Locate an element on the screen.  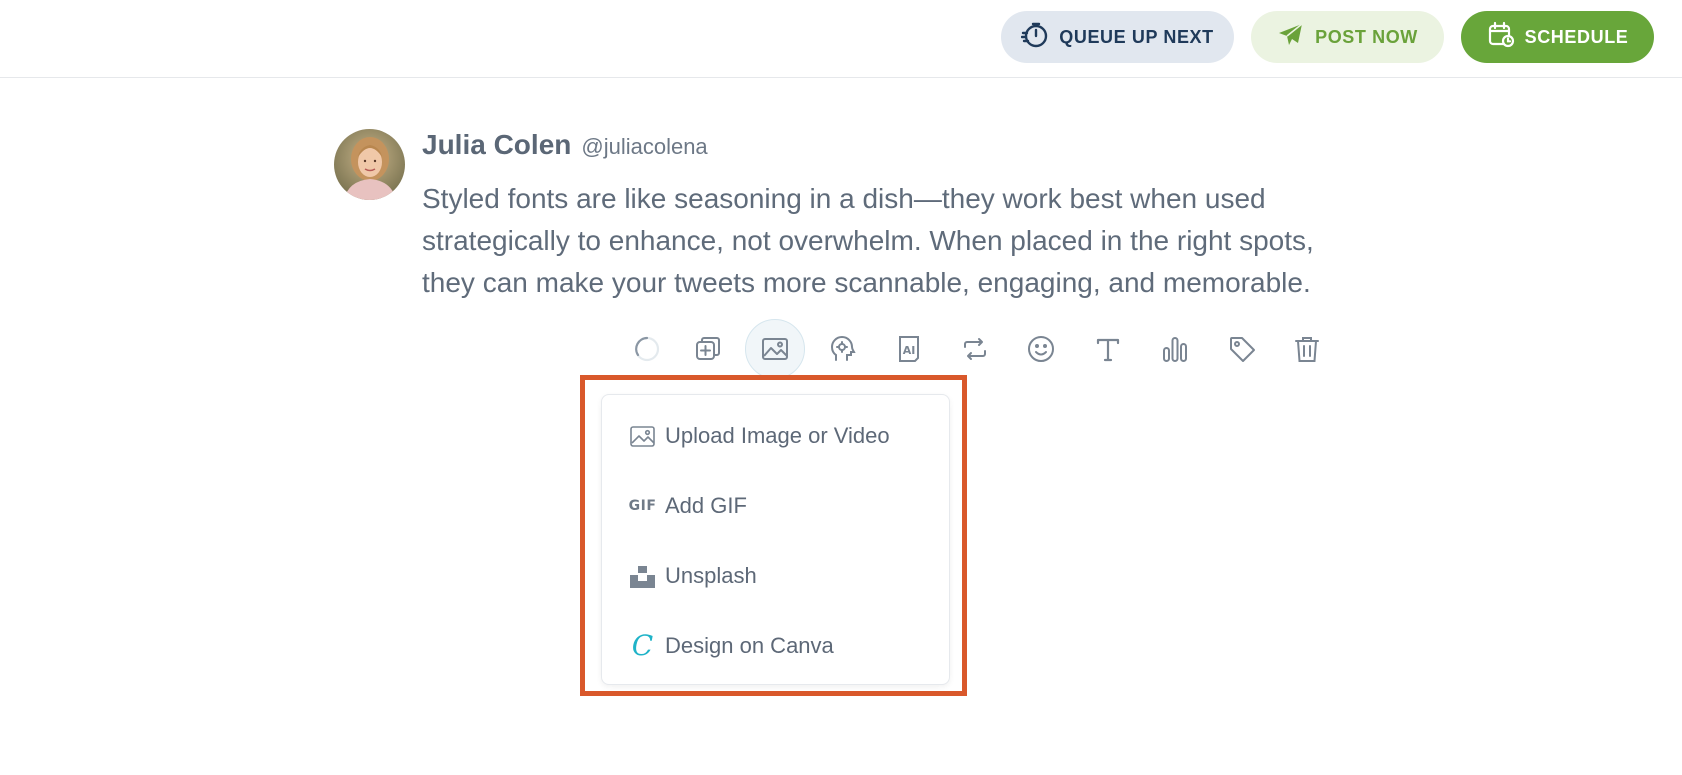
schedule-label: SCHEDULE is located at coordinates (1576, 36).